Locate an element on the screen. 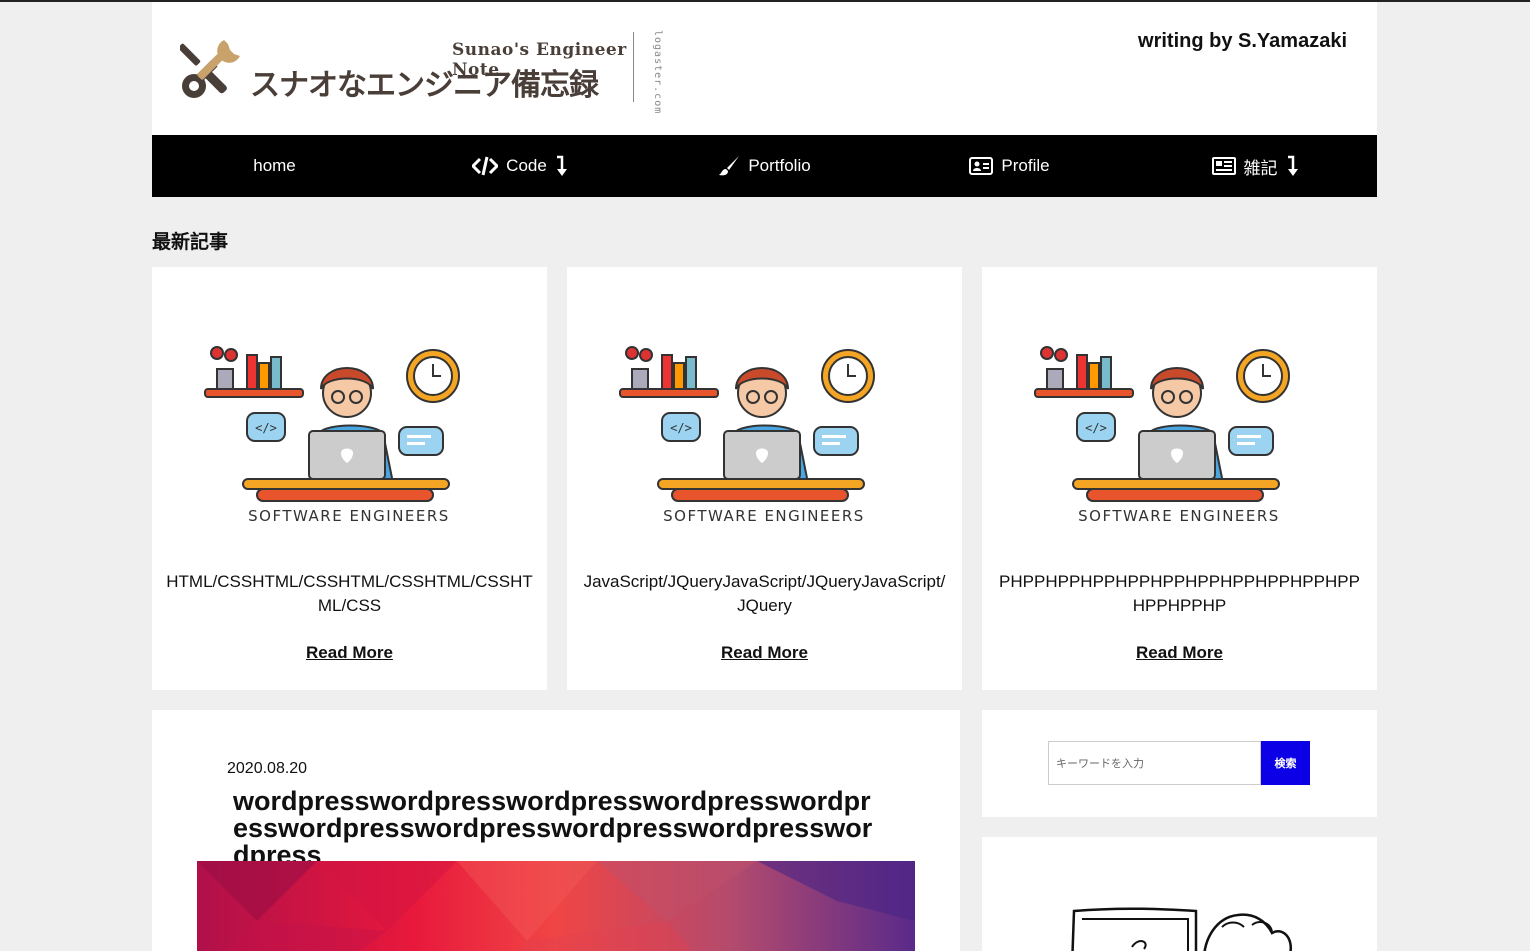 This screenshot has height=951, width=1530. article-thumbnail is located at coordinates (556, 906).